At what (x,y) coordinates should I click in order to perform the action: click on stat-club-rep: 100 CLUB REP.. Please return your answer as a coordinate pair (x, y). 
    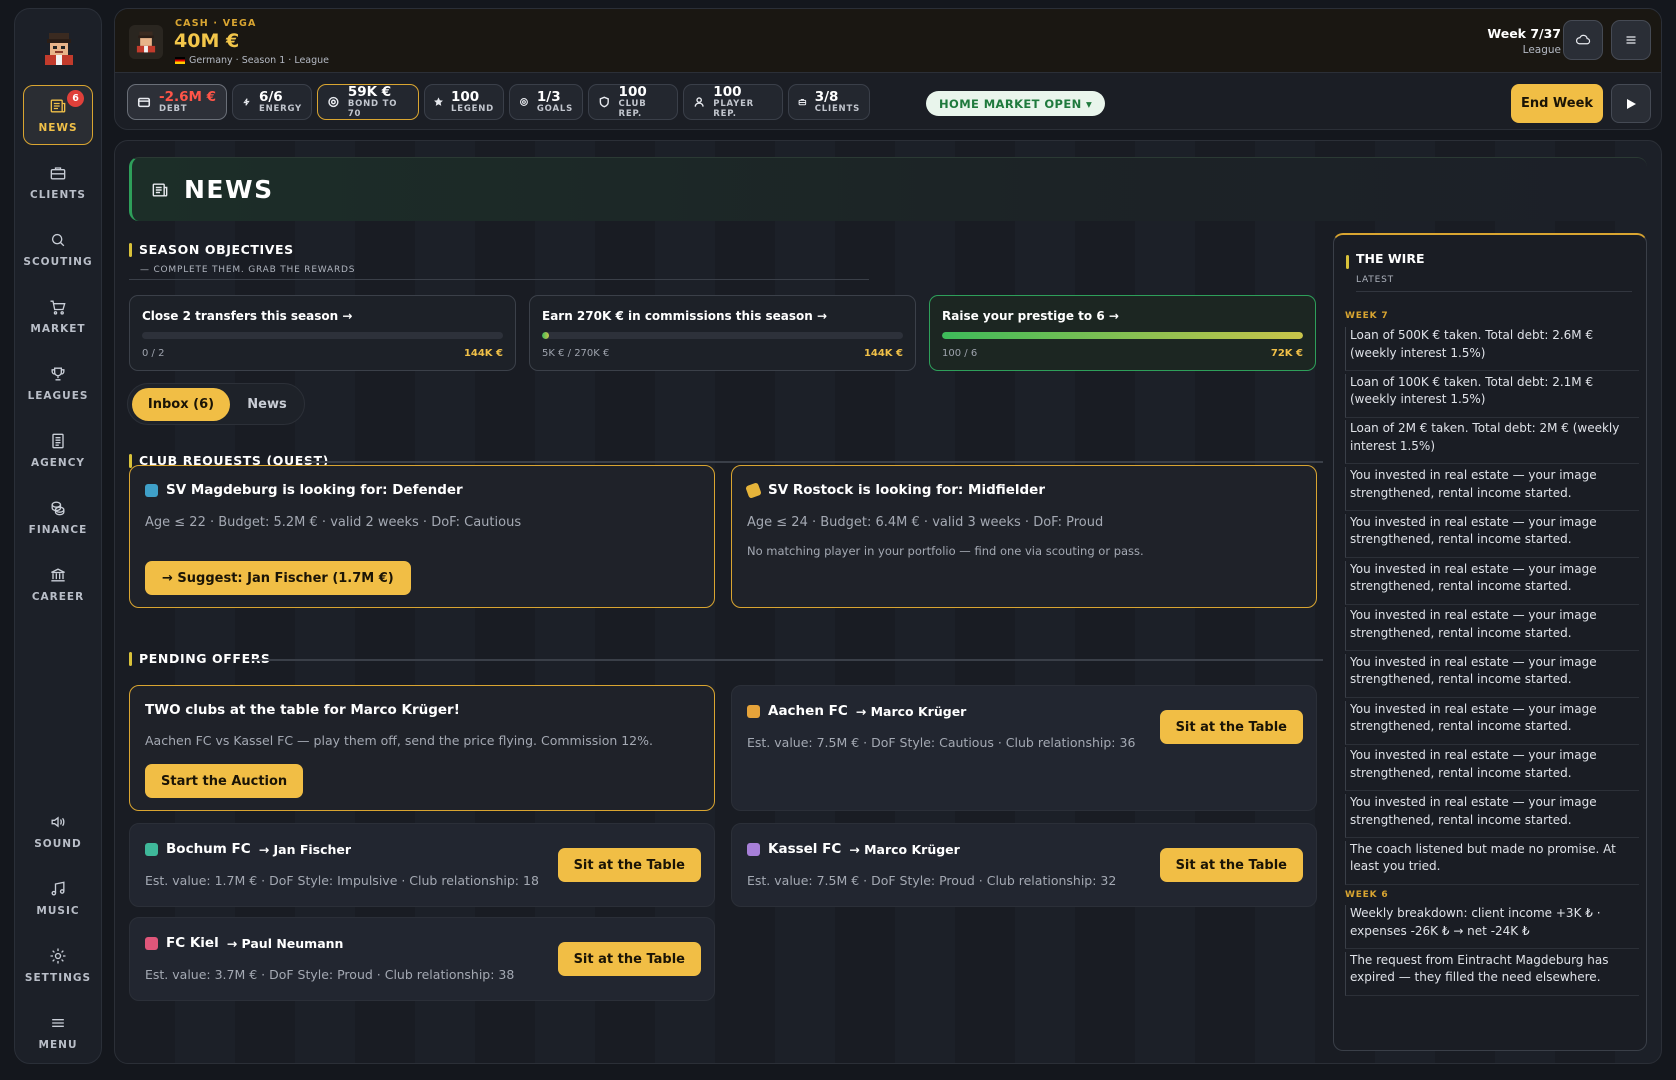
    Looking at the image, I should click on (633, 102).